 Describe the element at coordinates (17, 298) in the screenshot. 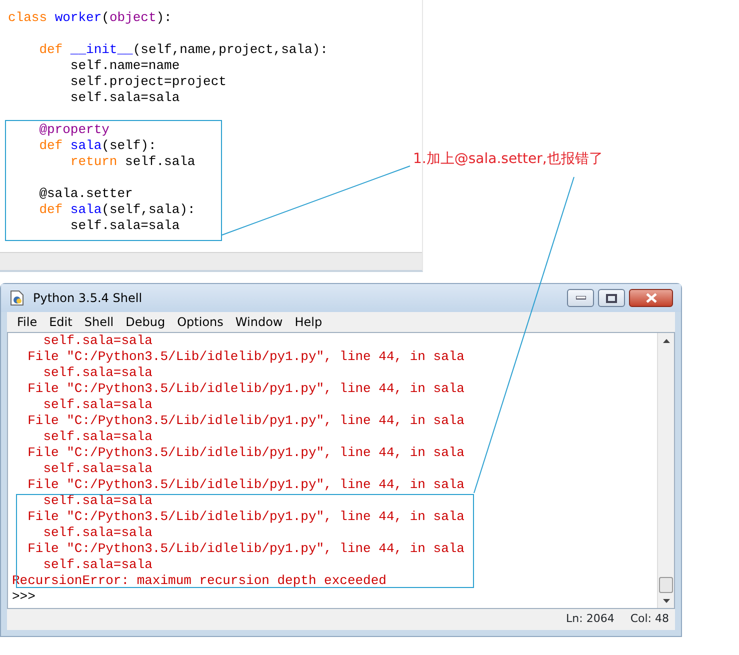

I see `python-file-icon` at that location.